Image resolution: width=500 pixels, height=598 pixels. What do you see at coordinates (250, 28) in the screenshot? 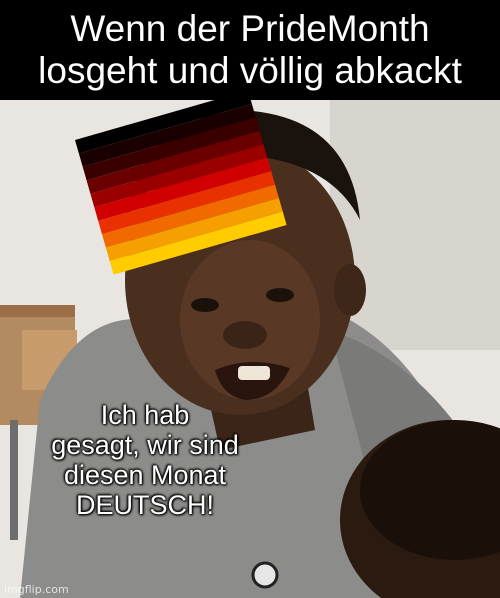
I see `top-caption-line-1: Wenn der PrideMonth` at bounding box center [250, 28].